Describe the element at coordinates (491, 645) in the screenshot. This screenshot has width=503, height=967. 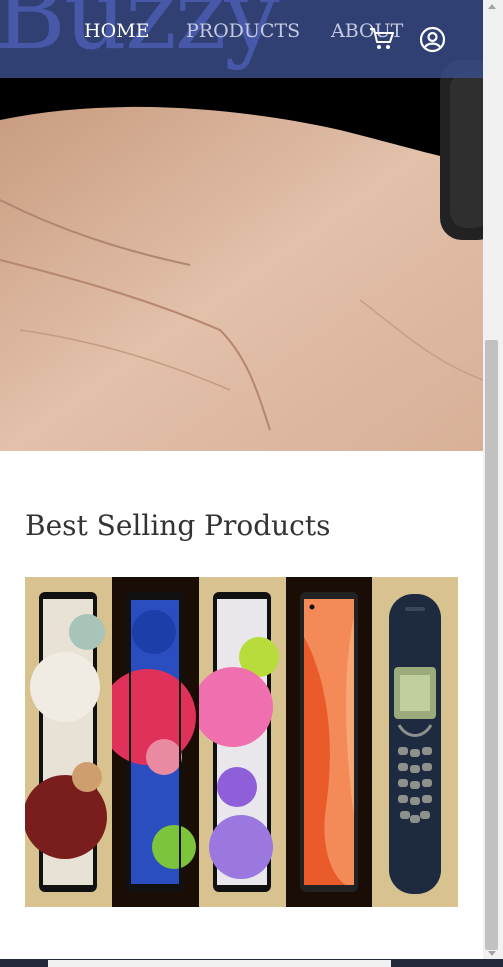
I see `scrollbar-thumb` at that location.